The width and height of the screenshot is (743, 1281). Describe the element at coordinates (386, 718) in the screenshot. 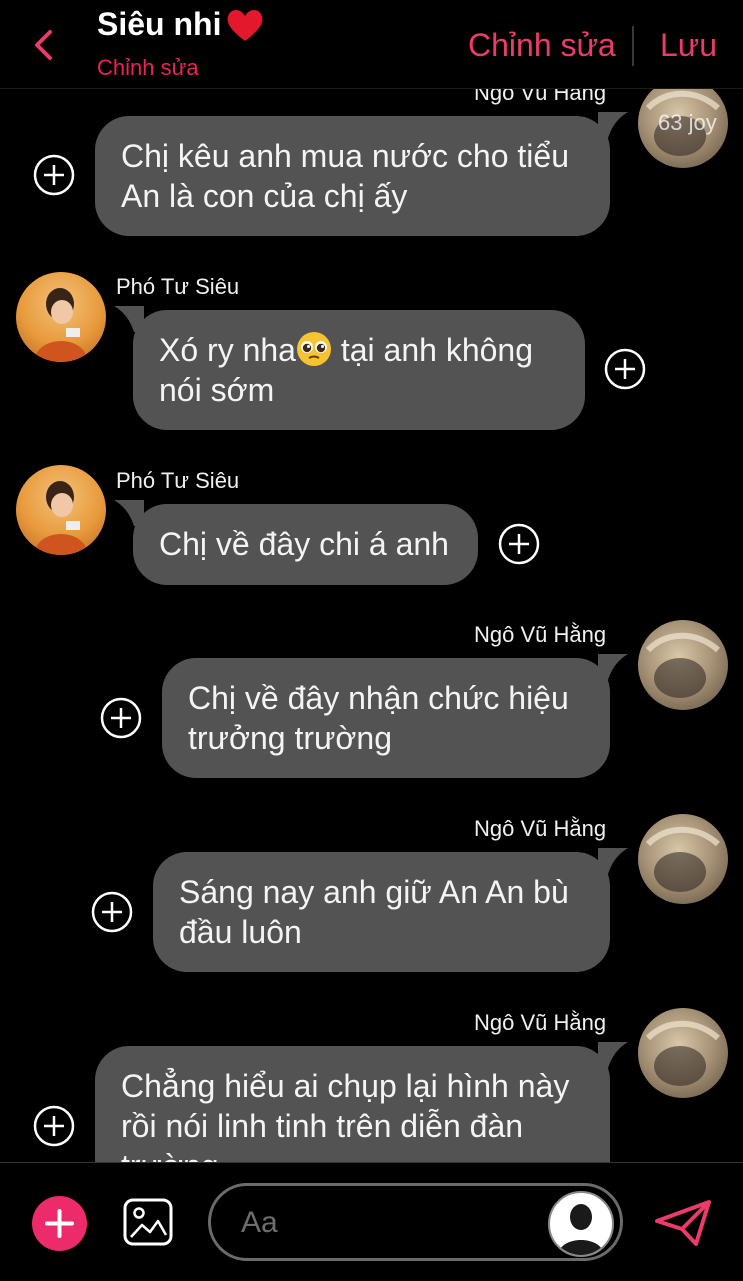

I see `message-bubble: Chị về đây nhận chức hiệu trưởng trường` at that location.